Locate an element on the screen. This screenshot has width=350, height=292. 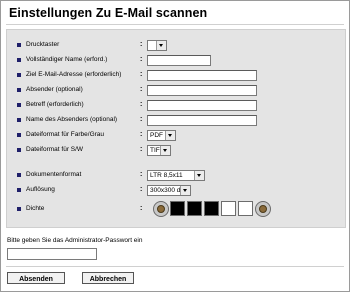
sender-input is located at coordinates (202, 90).